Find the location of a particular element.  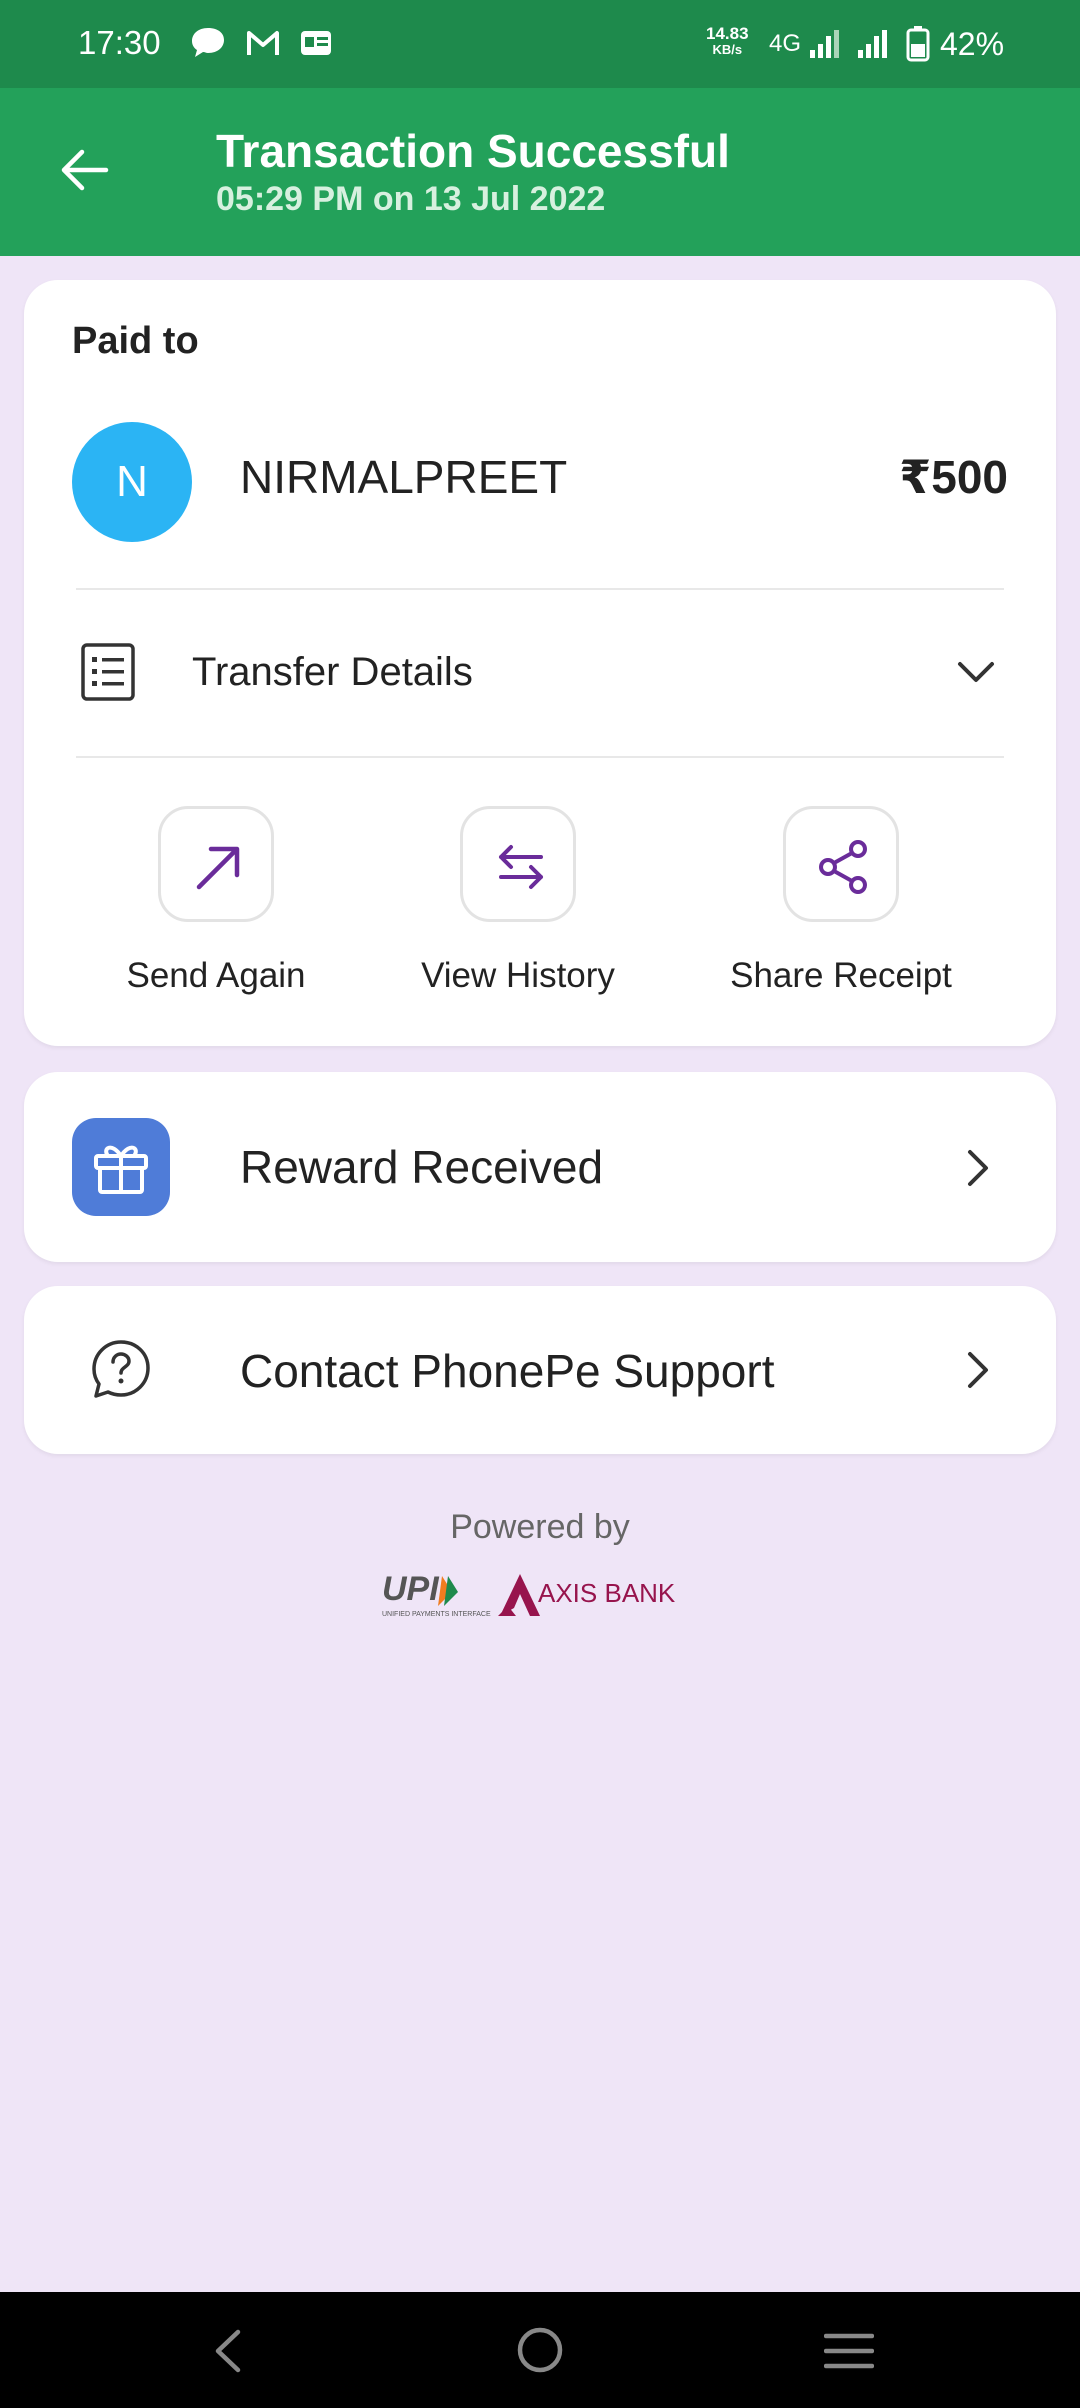

reward-received-label: Reward Received is located at coordinates (422, 1167).